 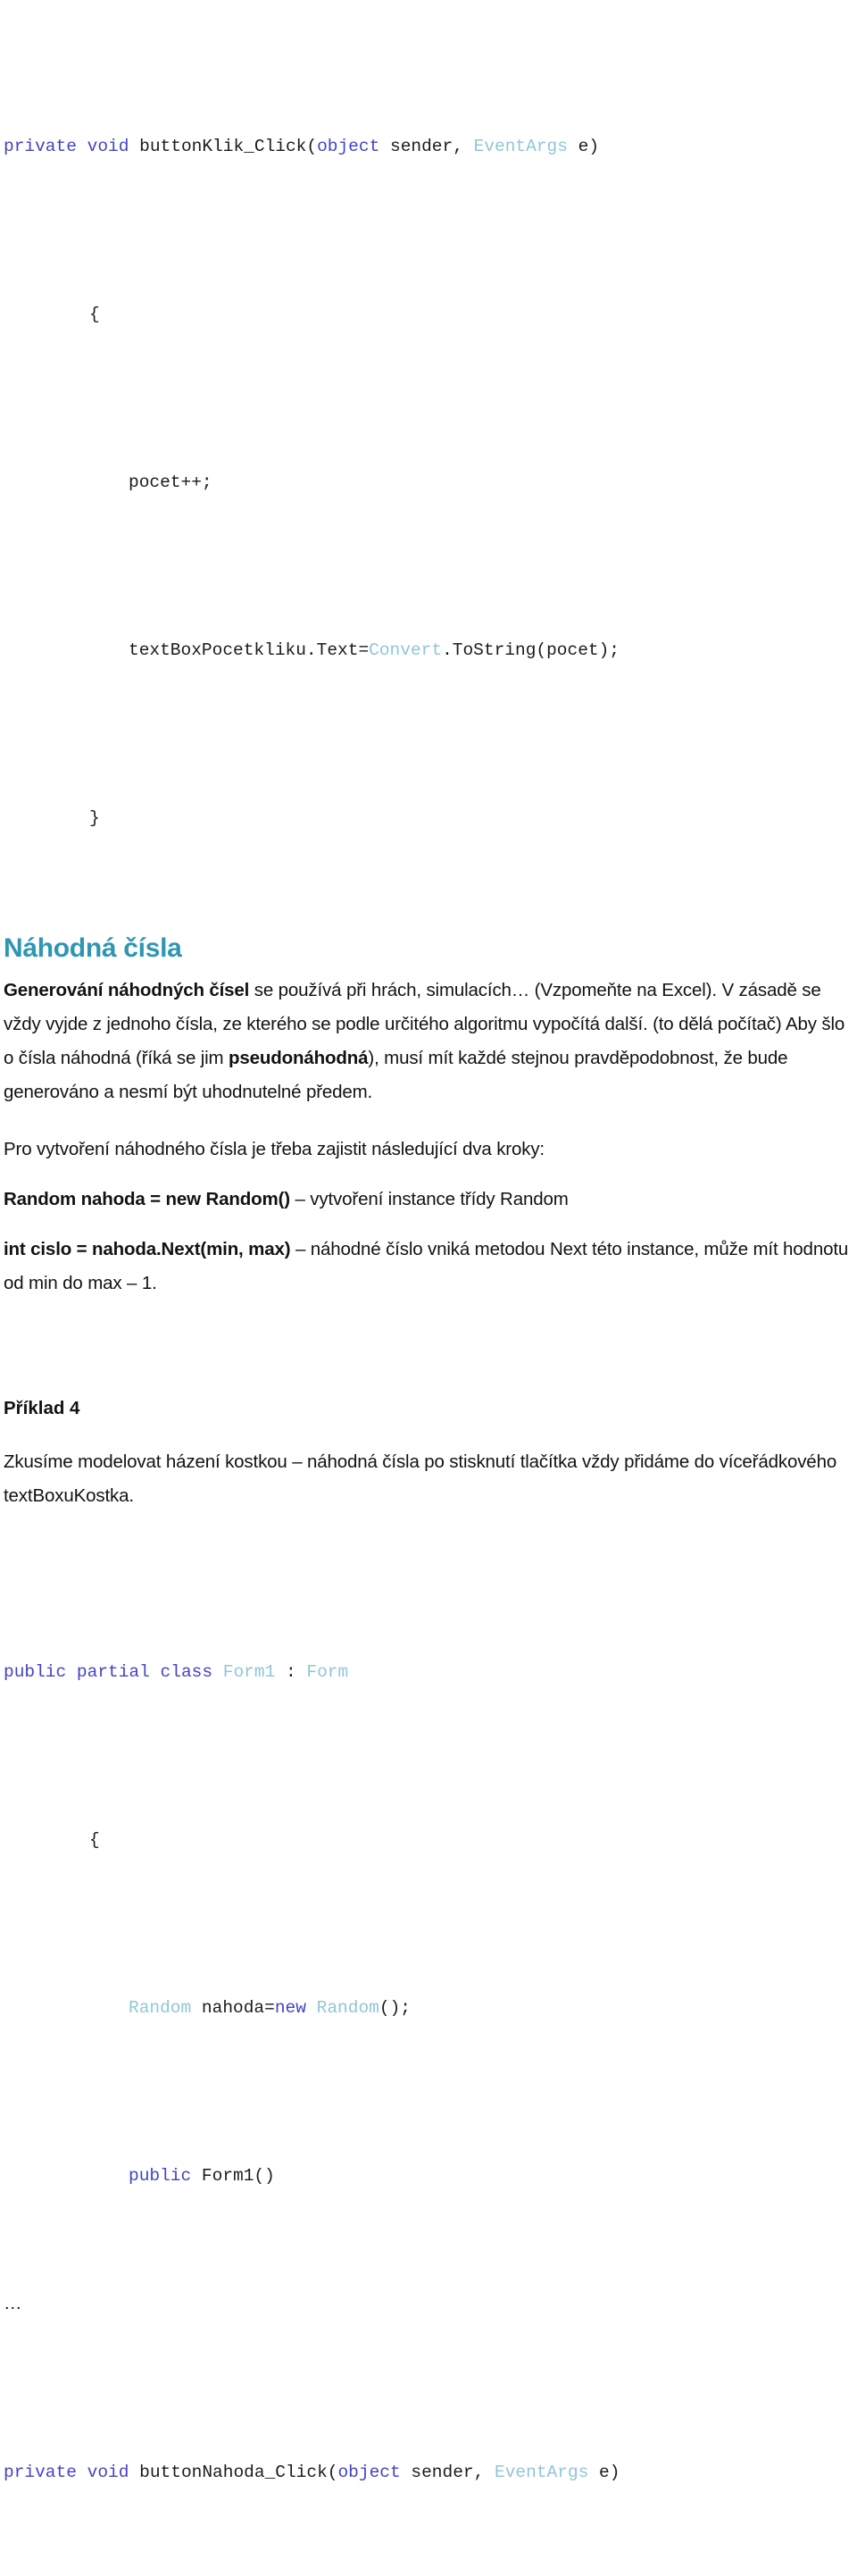 What do you see at coordinates (93, 948) in the screenshot?
I see `page-heading-random-numbers: Náhodná čísla` at bounding box center [93, 948].